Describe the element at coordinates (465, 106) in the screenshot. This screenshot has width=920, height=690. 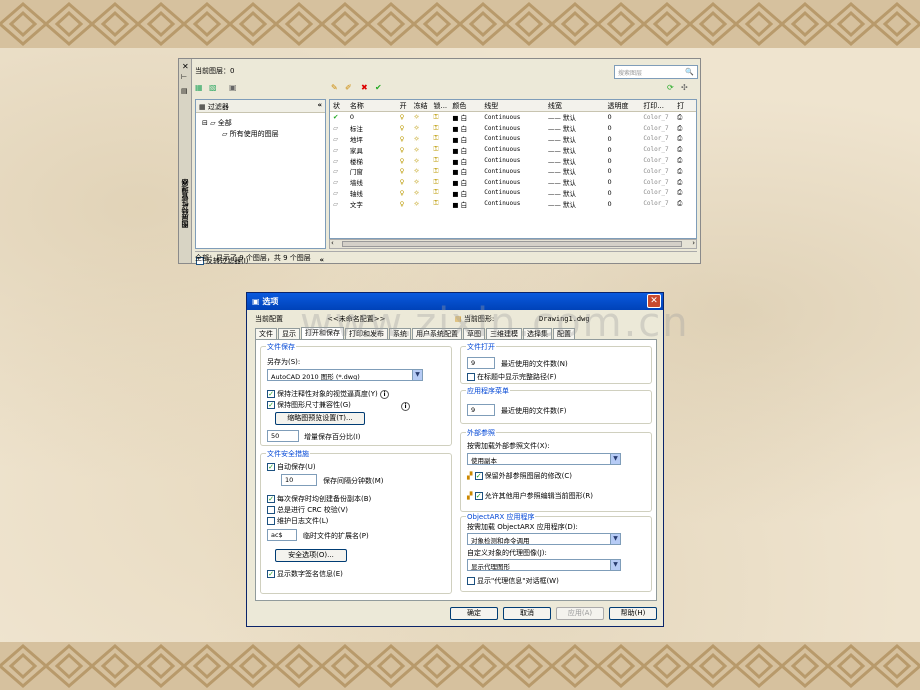
I see `col-color: 颜色` at that location.